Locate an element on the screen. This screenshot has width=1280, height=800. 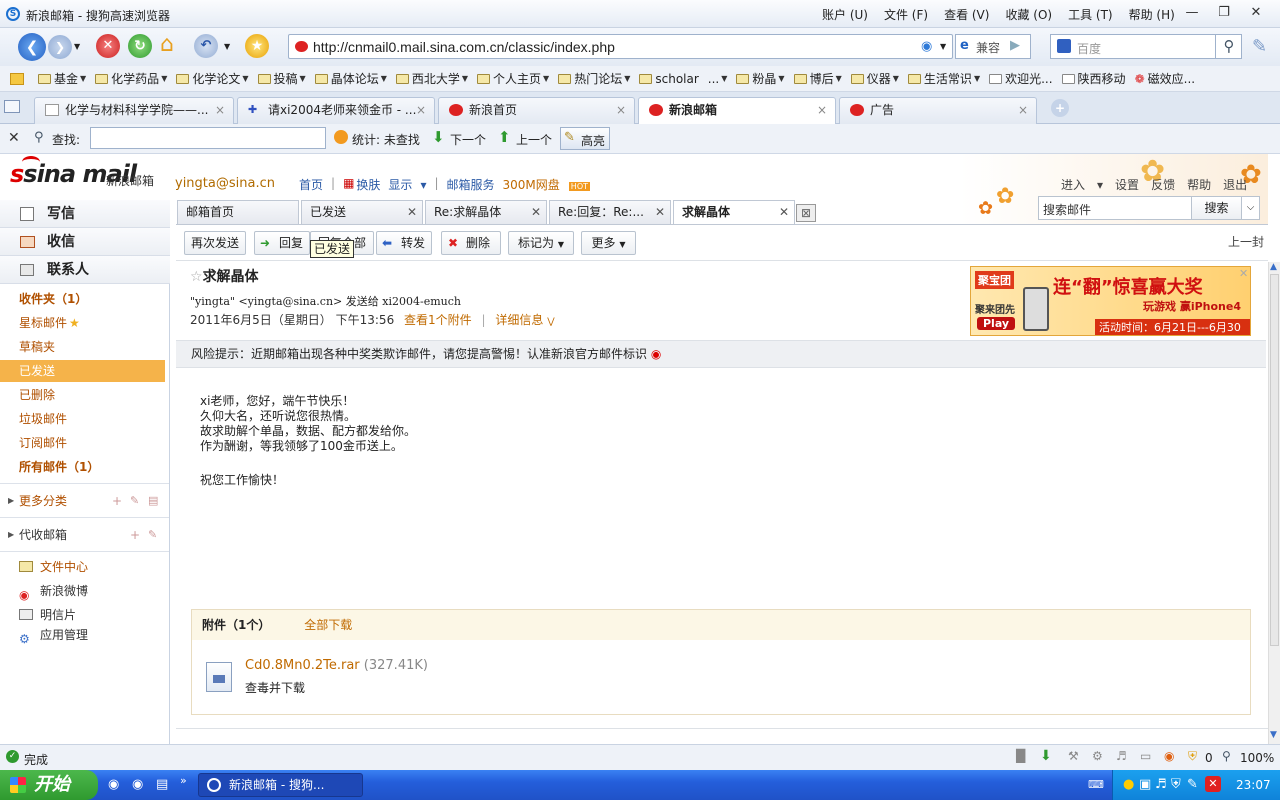
tab-emuch-post: ✚ 请xi2004老师来领金币 - ... × is located at coordinates (336, 110).